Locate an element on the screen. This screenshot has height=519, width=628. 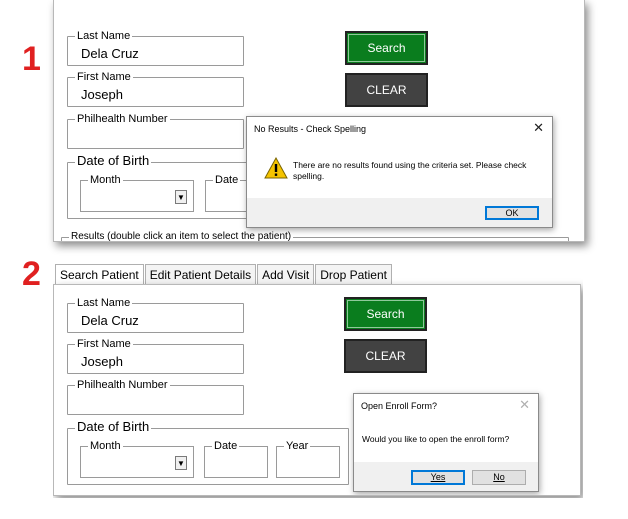
dialog-footer: Yes No is located at coordinates (446, 476).